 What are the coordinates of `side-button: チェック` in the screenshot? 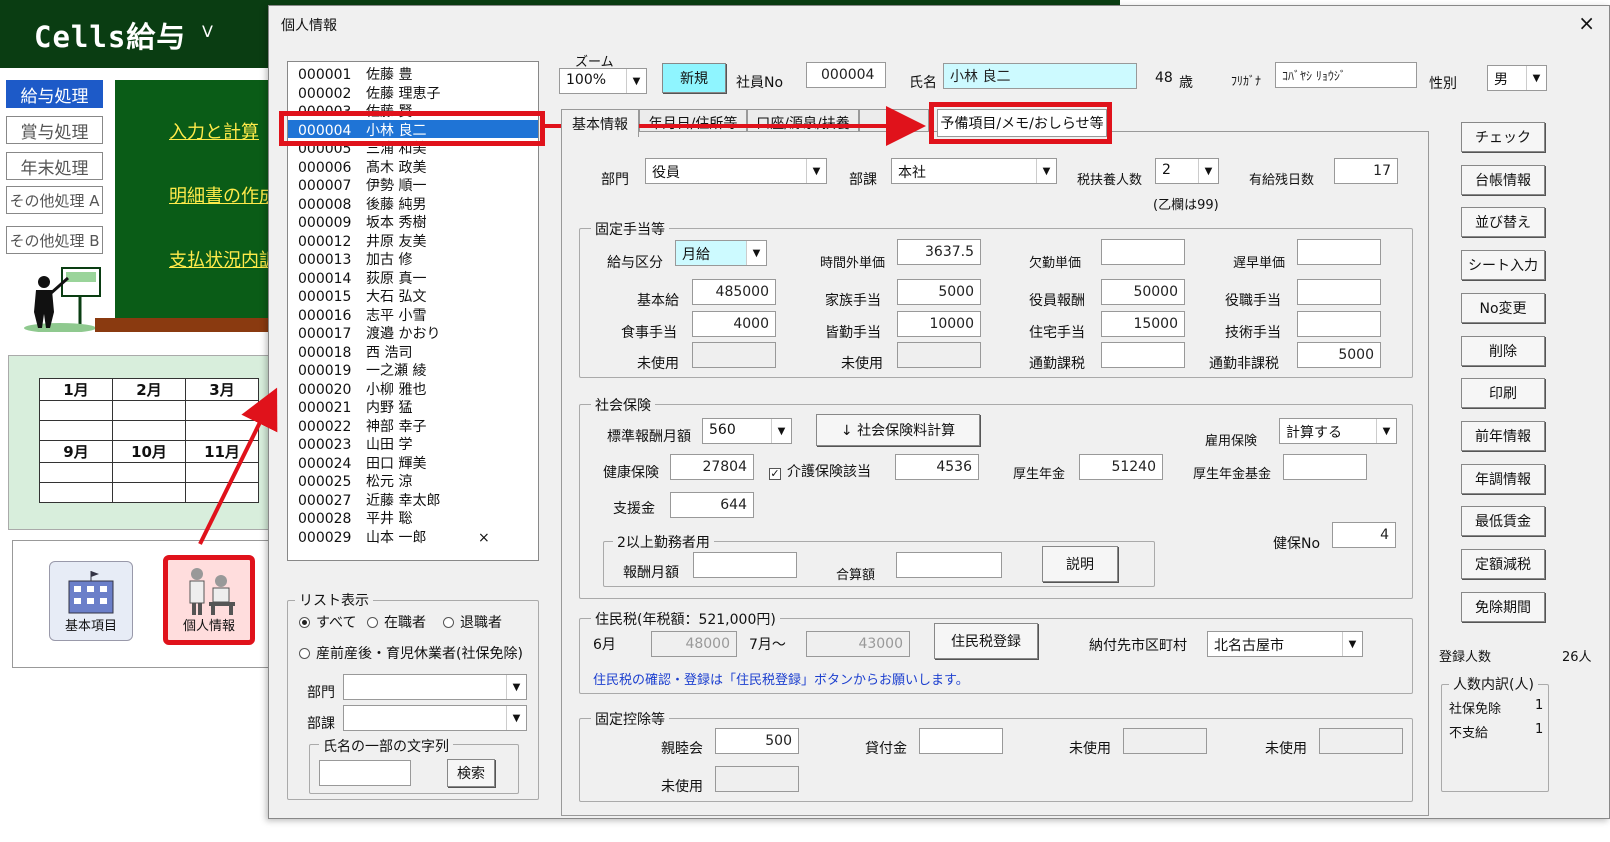 It's located at (1503, 137).